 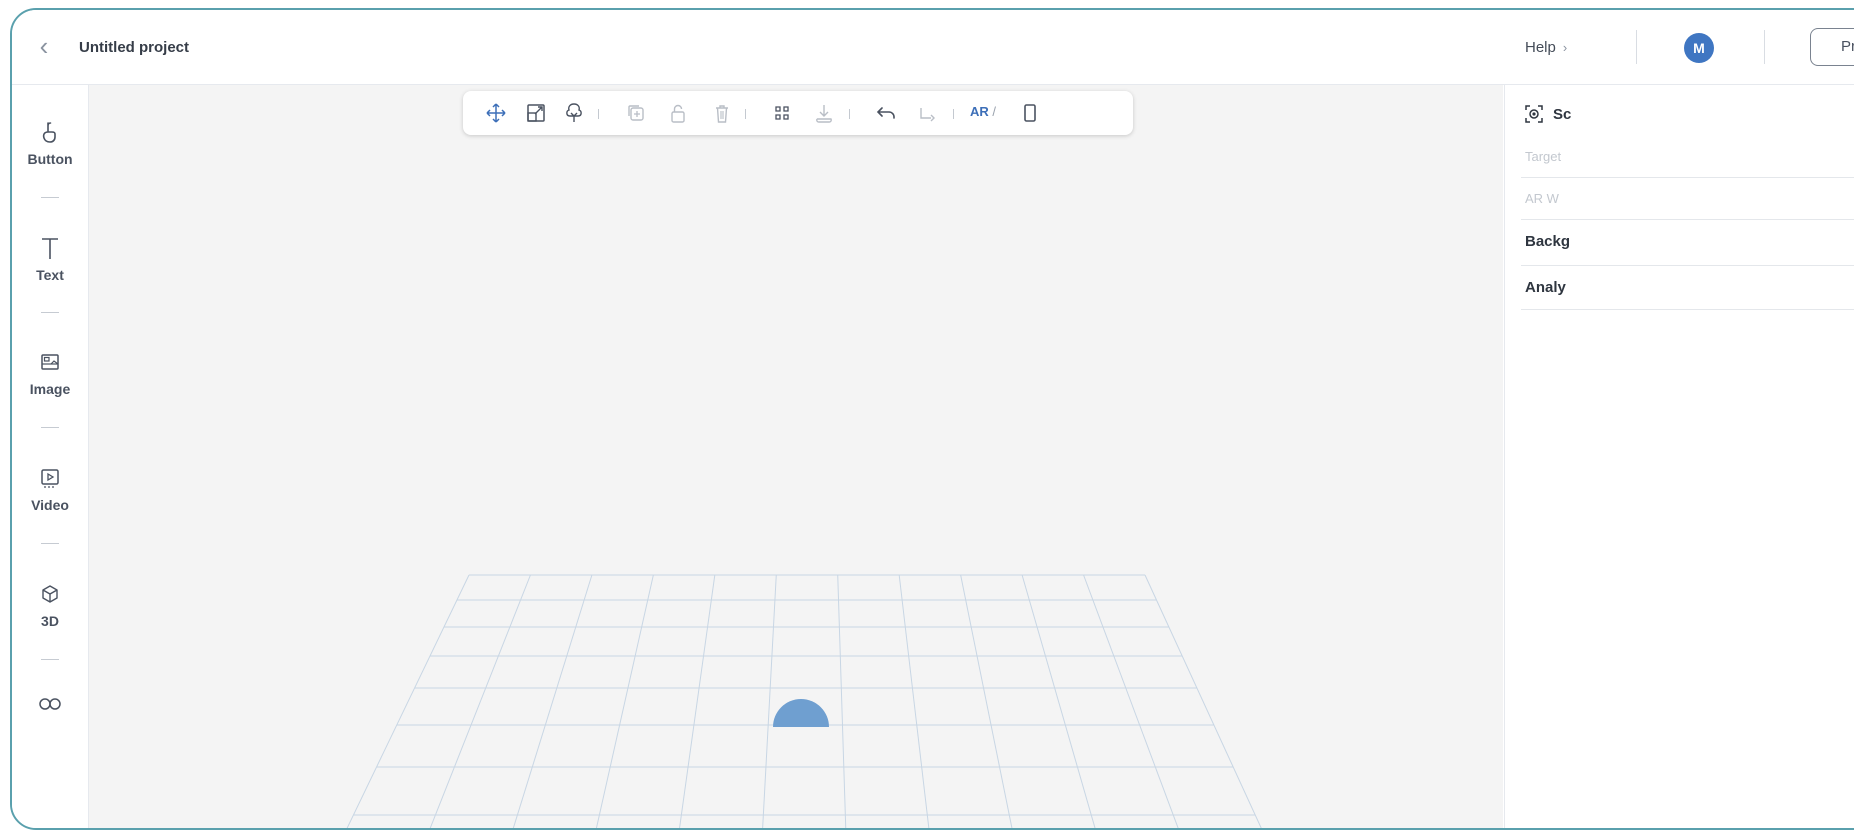 I want to click on glasses-icon, so click(x=50, y=702).